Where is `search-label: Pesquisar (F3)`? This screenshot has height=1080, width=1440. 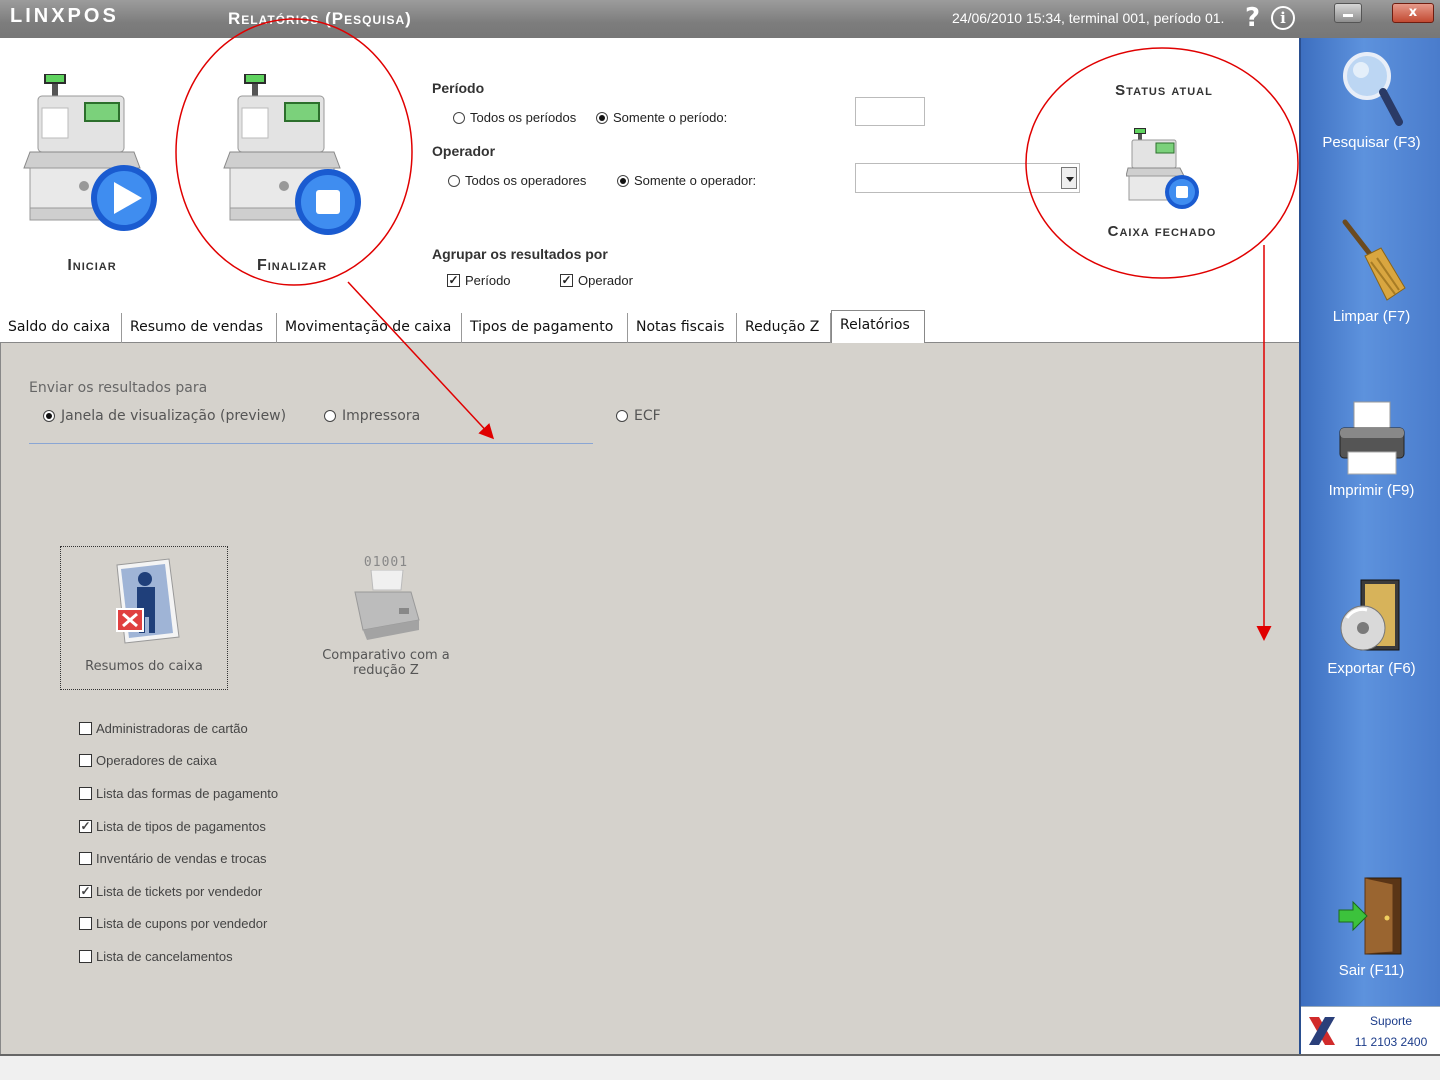 search-label: Pesquisar (F3) is located at coordinates (1371, 142).